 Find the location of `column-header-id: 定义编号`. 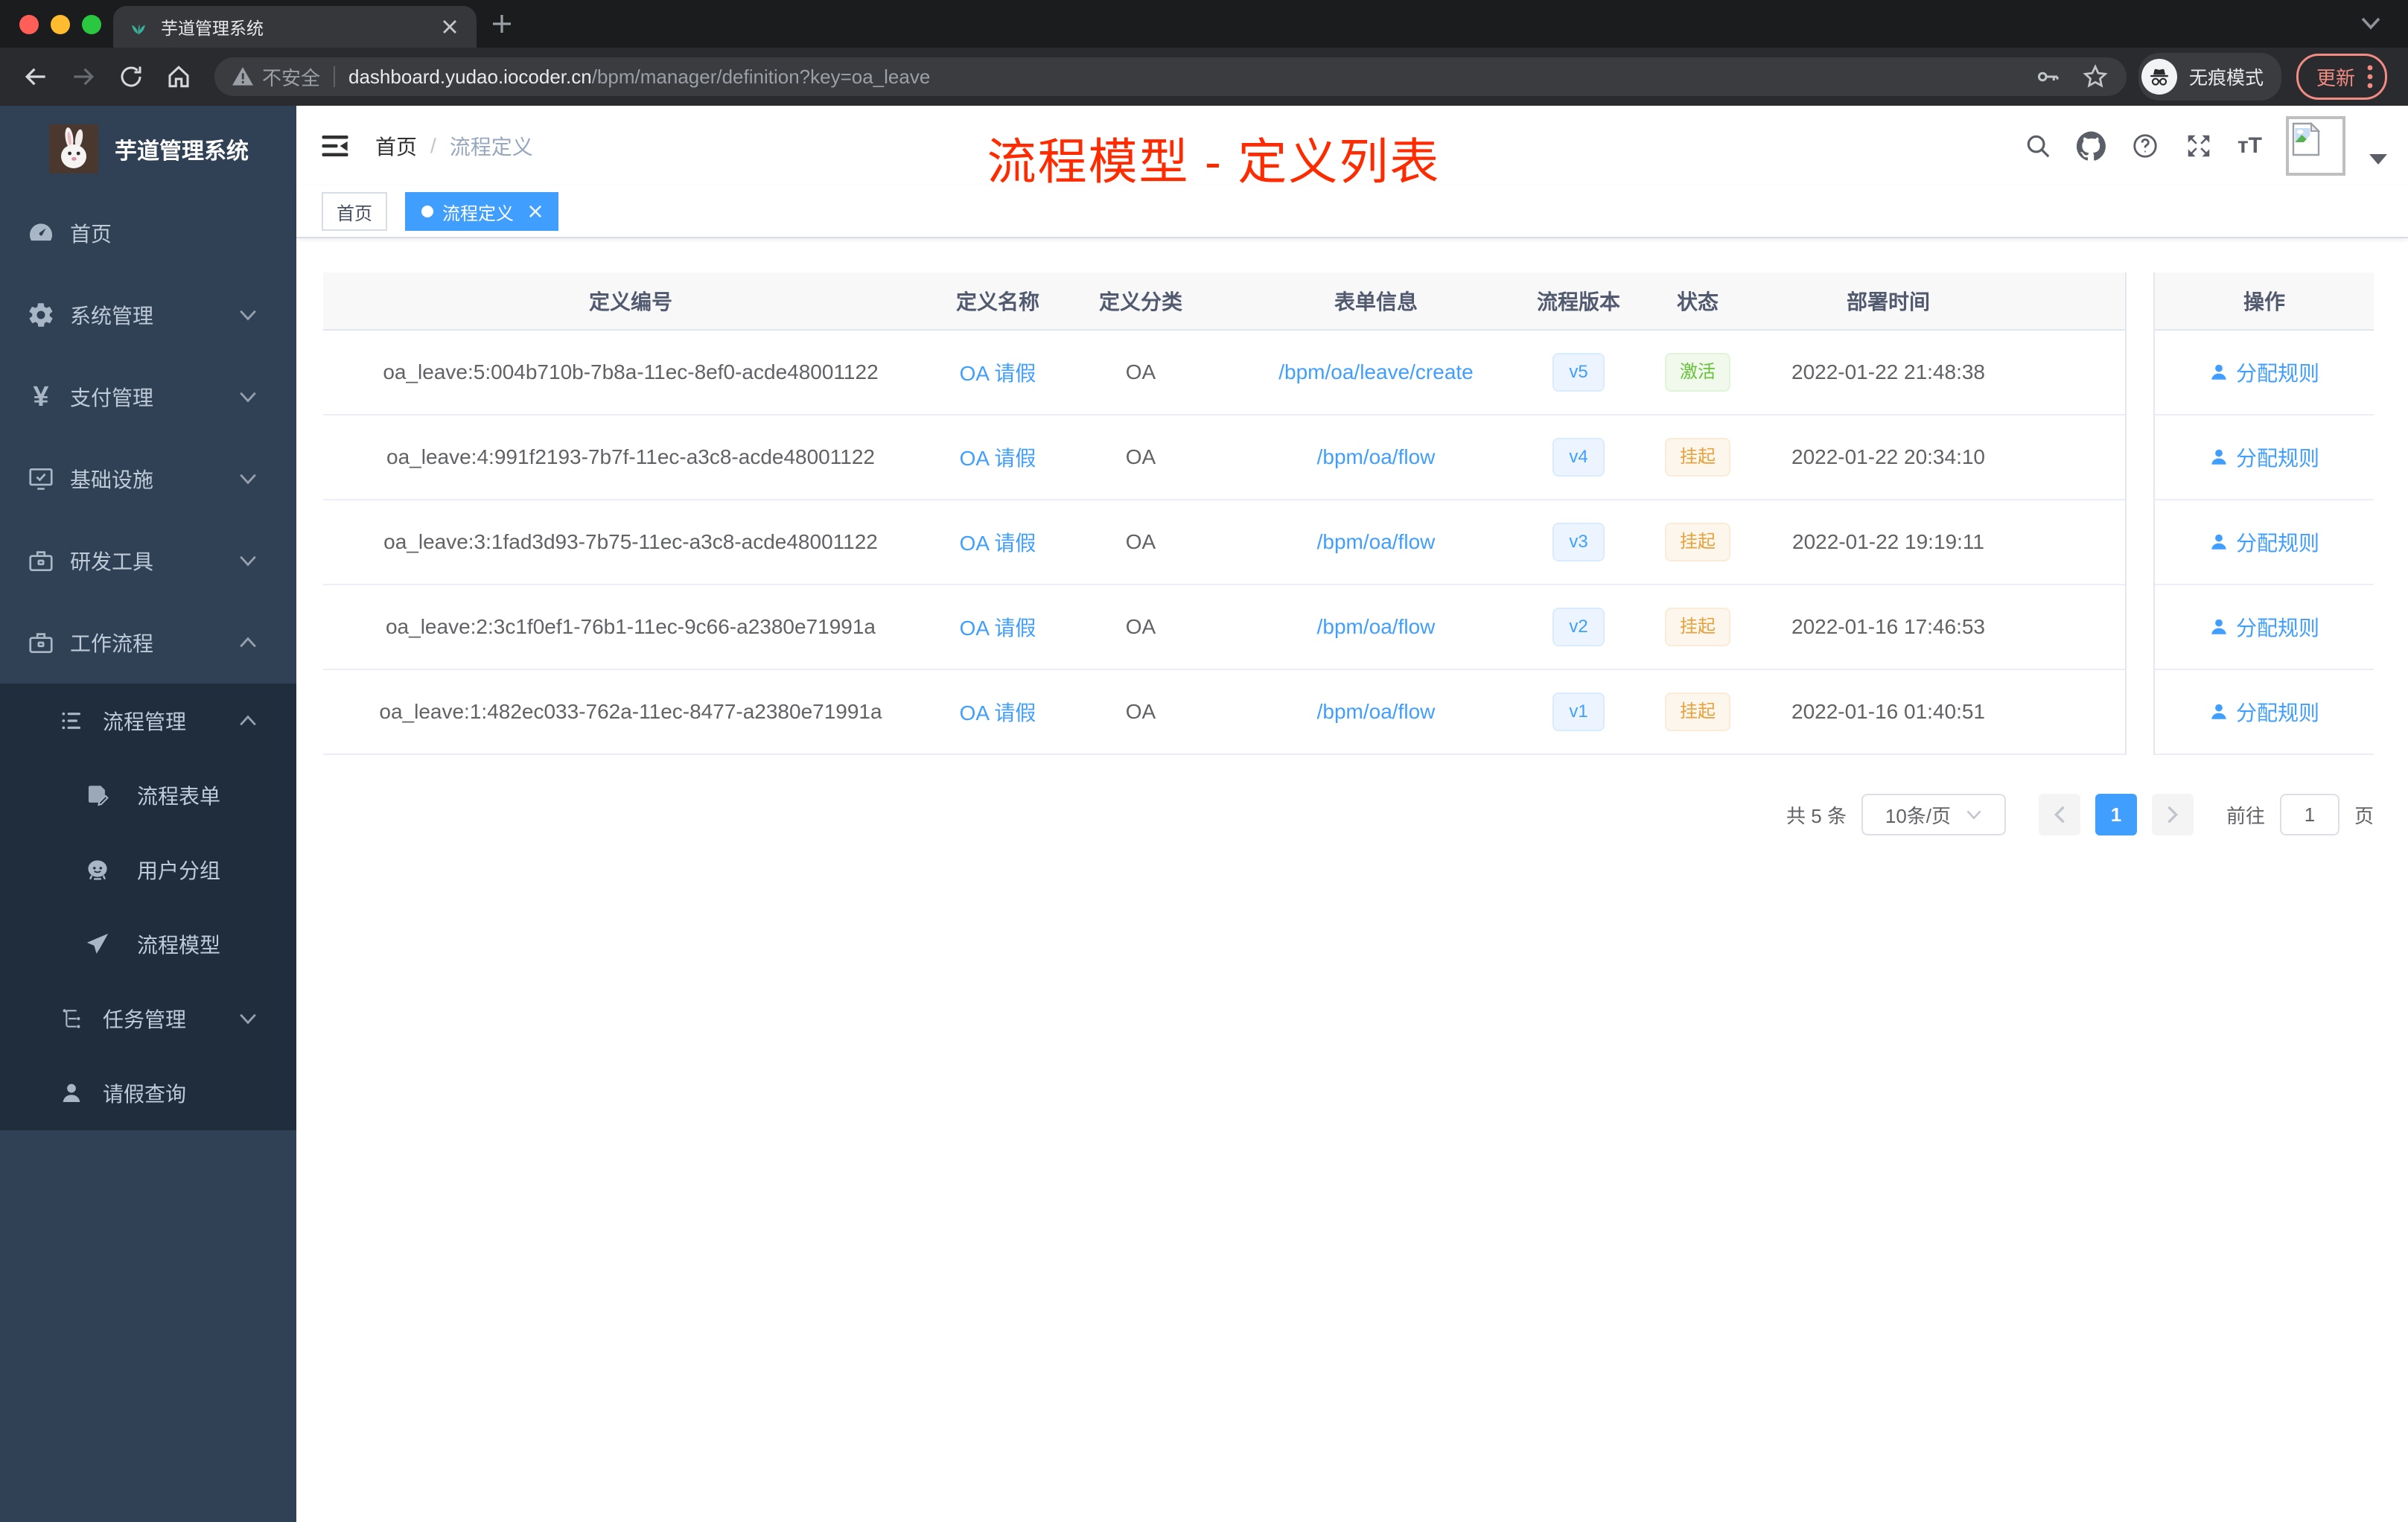

column-header-id: 定义编号 is located at coordinates (630, 301).